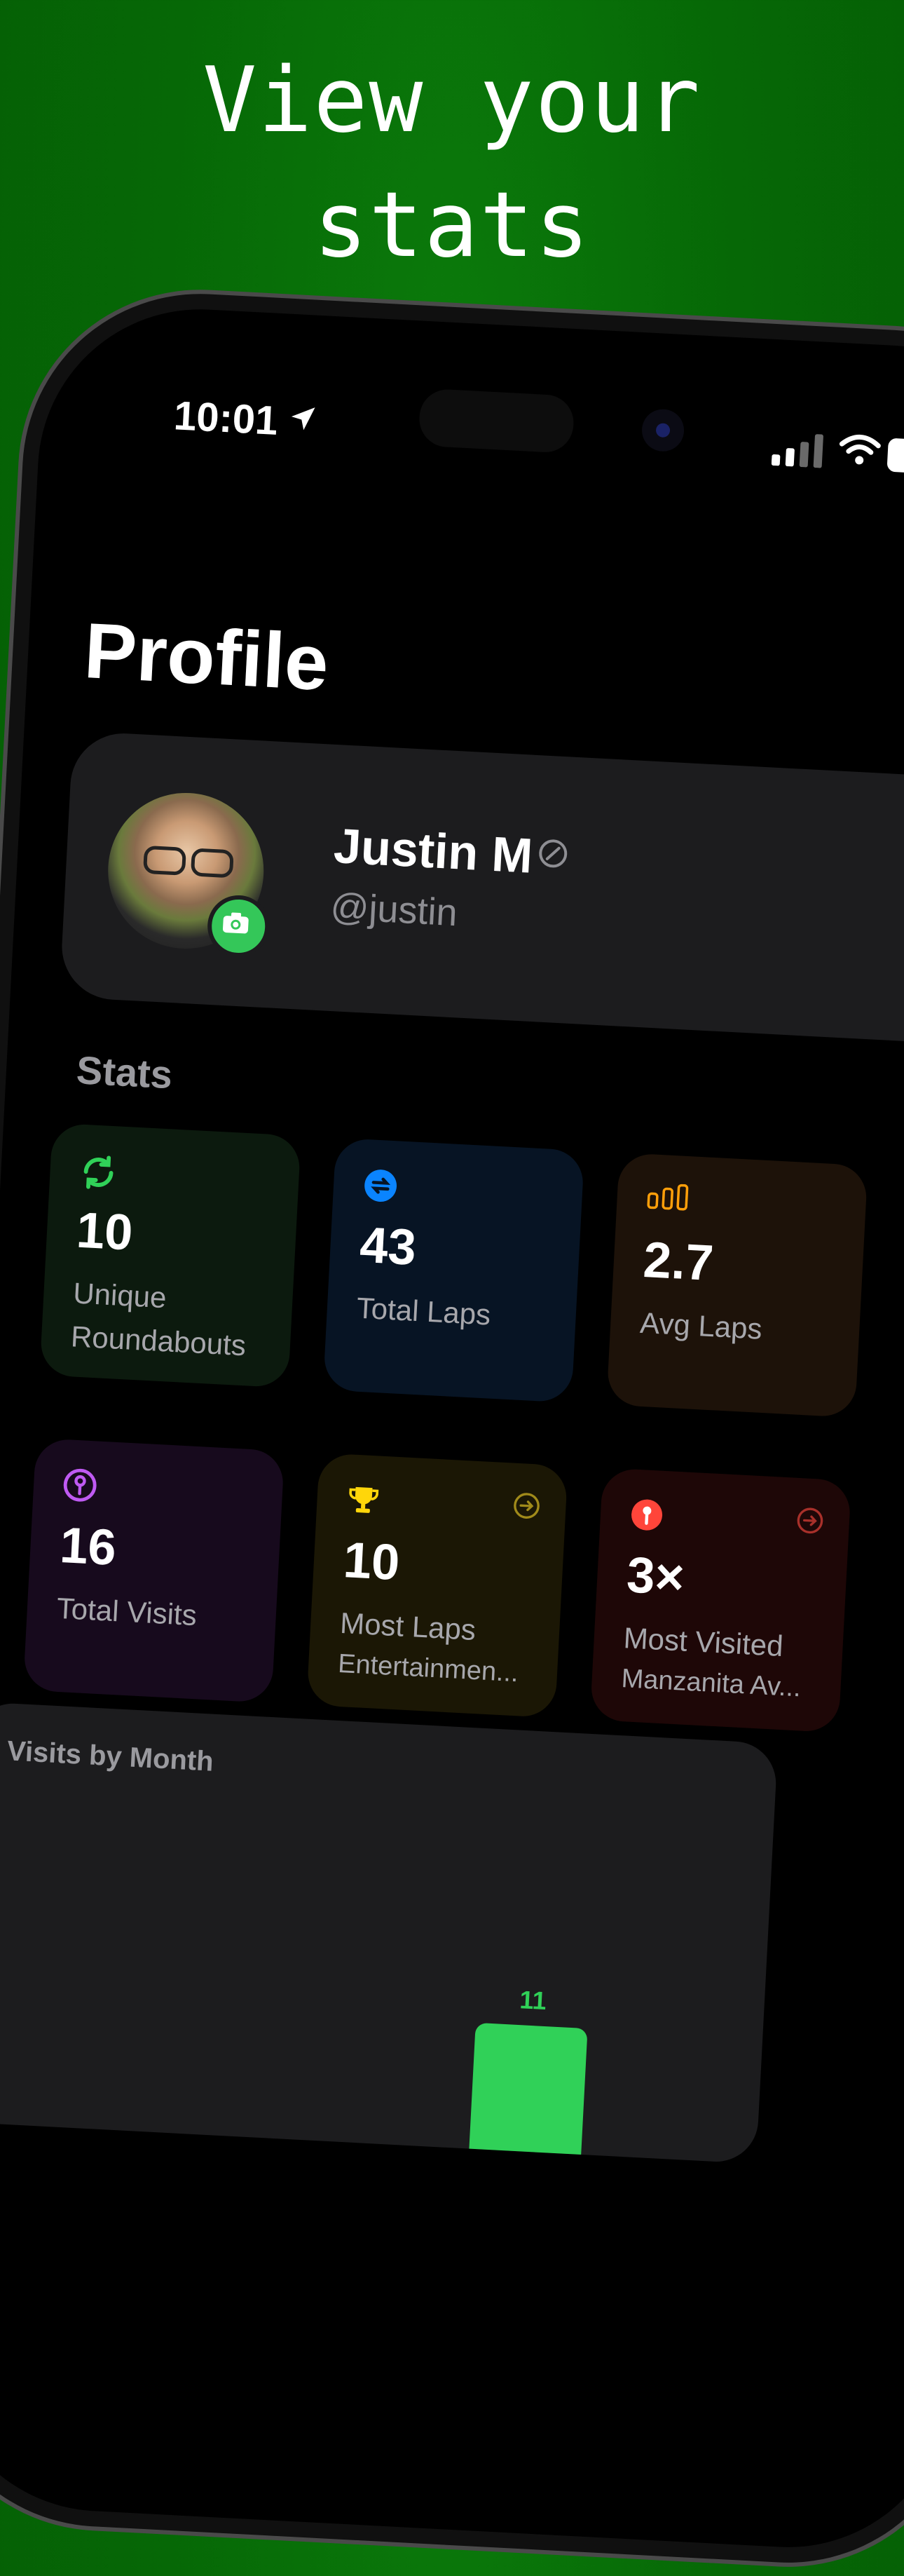 The height and width of the screenshot is (2576, 904). Describe the element at coordinates (159, 1319) in the screenshot. I see `stat-label: Unique Roundabouts` at that location.